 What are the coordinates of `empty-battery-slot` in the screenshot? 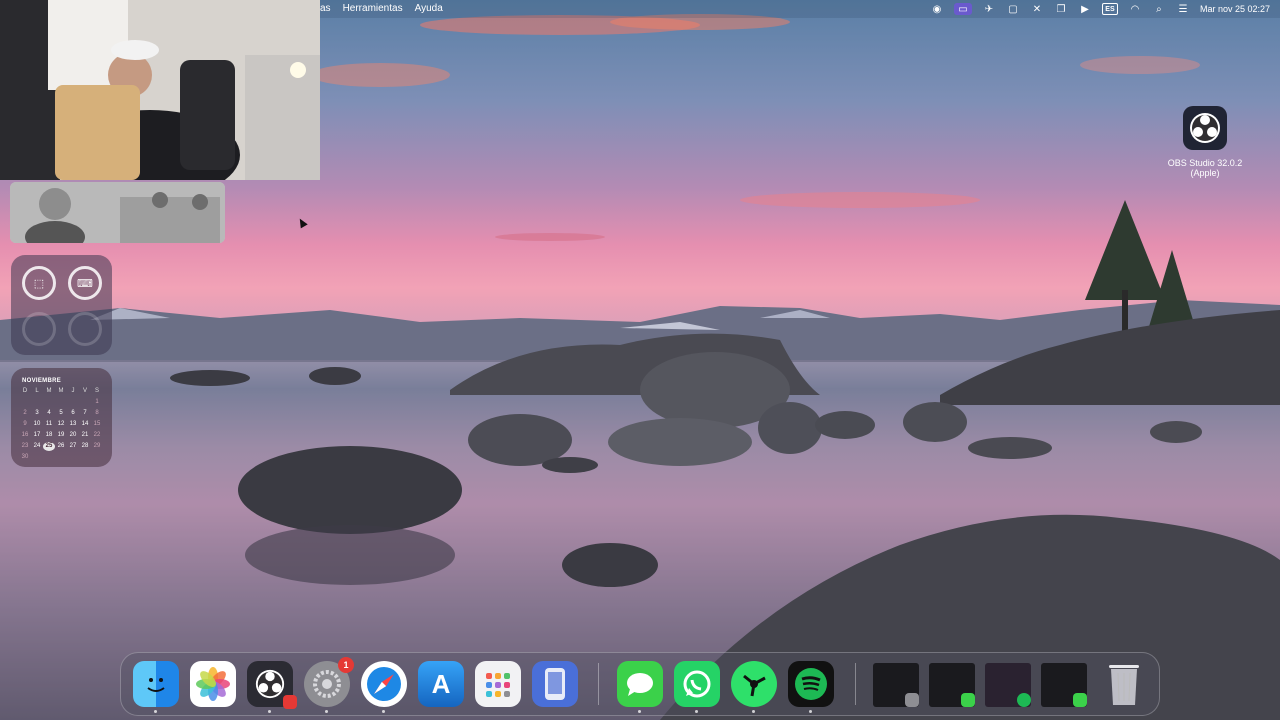 It's located at (39, 329).